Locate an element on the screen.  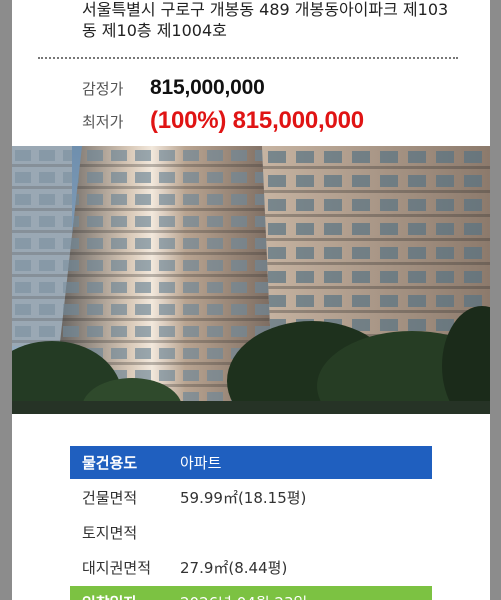
details-value: 27.9㎡(8.44평) is located at coordinates (234, 568).